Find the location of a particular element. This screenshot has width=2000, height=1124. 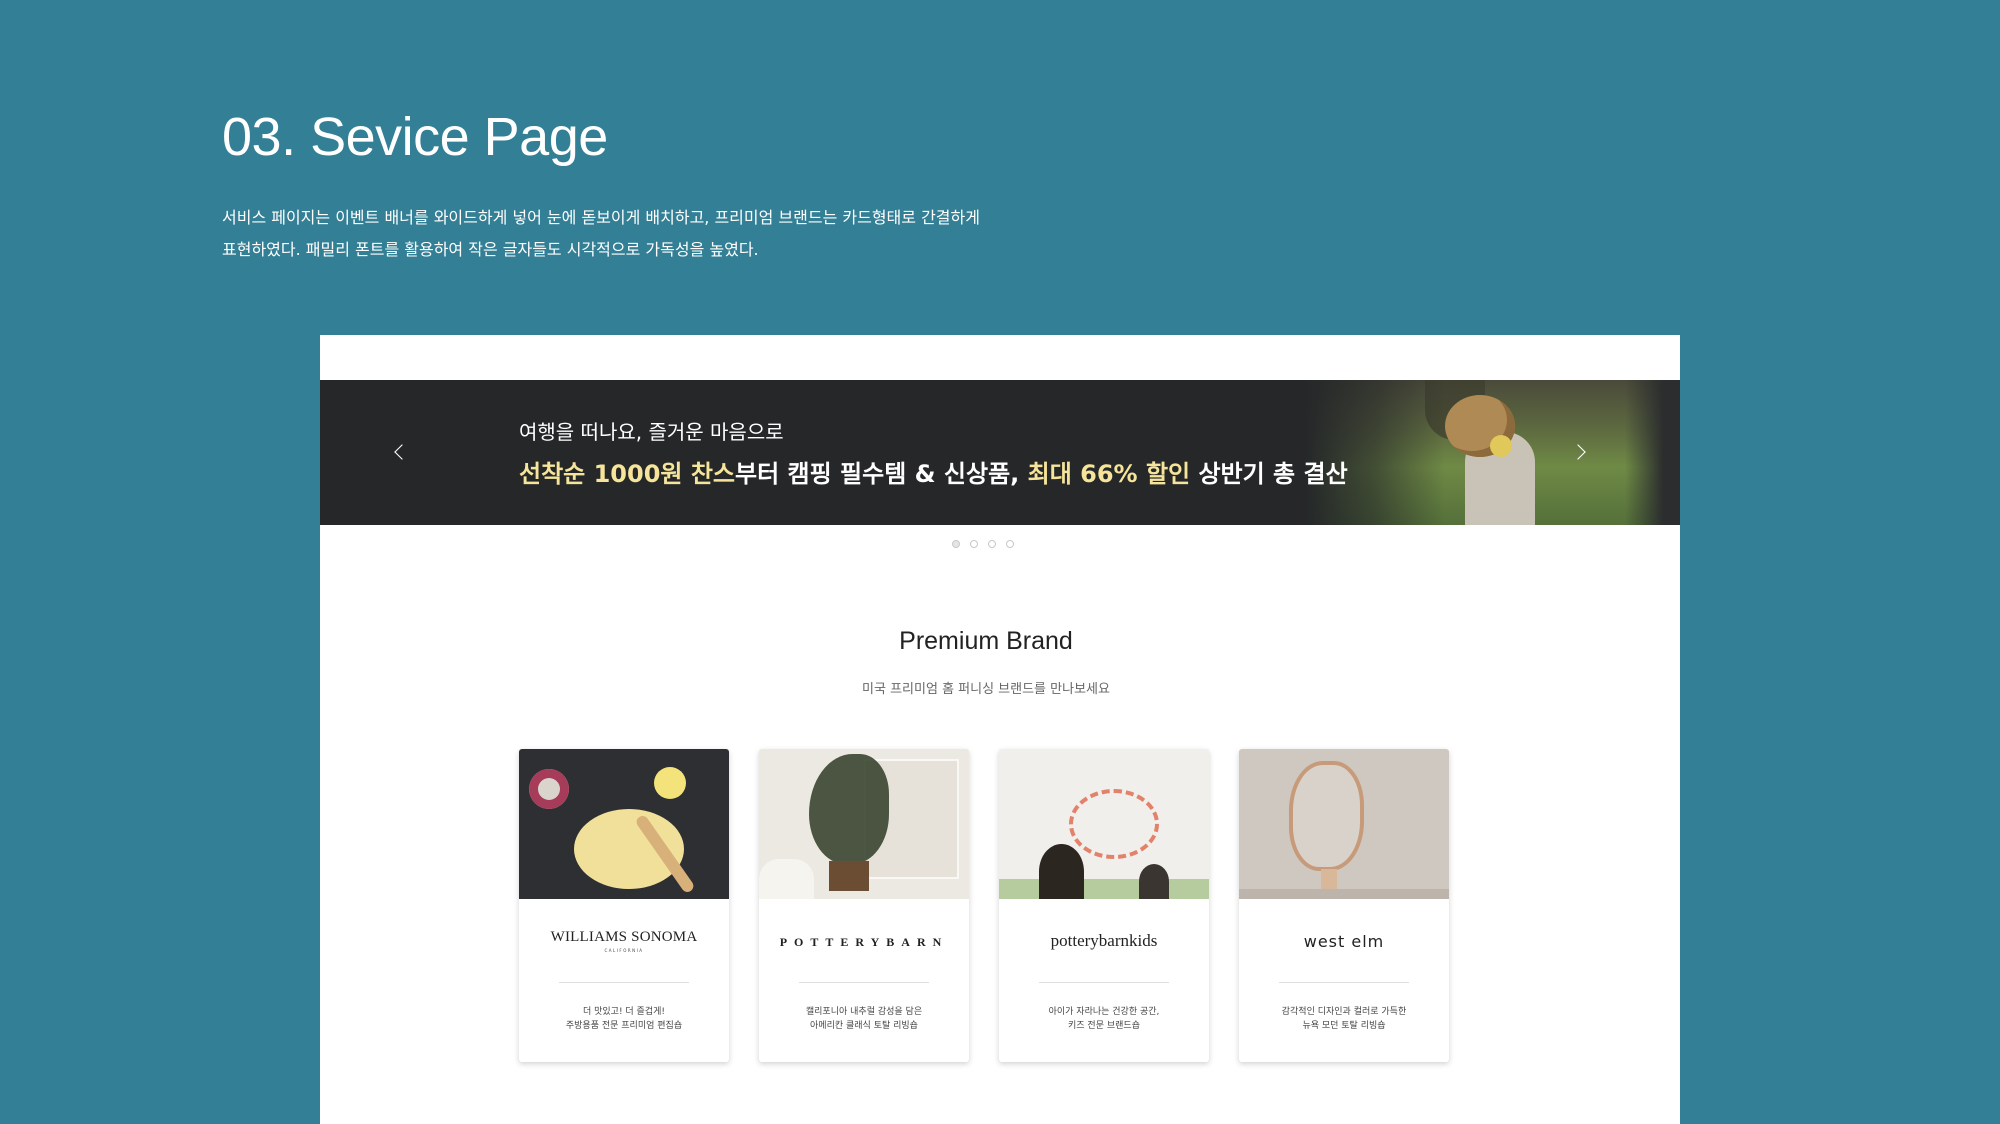

premium-brand-subtitle: 미국 프리미엄 홈 퍼니싱 브랜드를 만나보세요 is located at coordinates (986, 689).